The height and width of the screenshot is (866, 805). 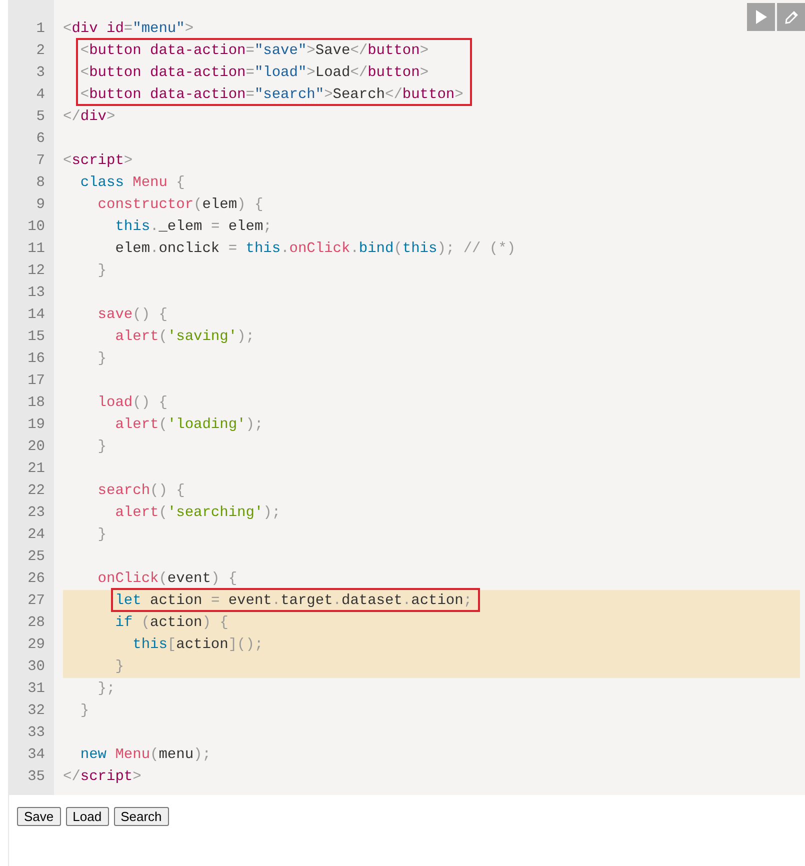 I want to click on line-number: 22, so click(x=35, y=491).